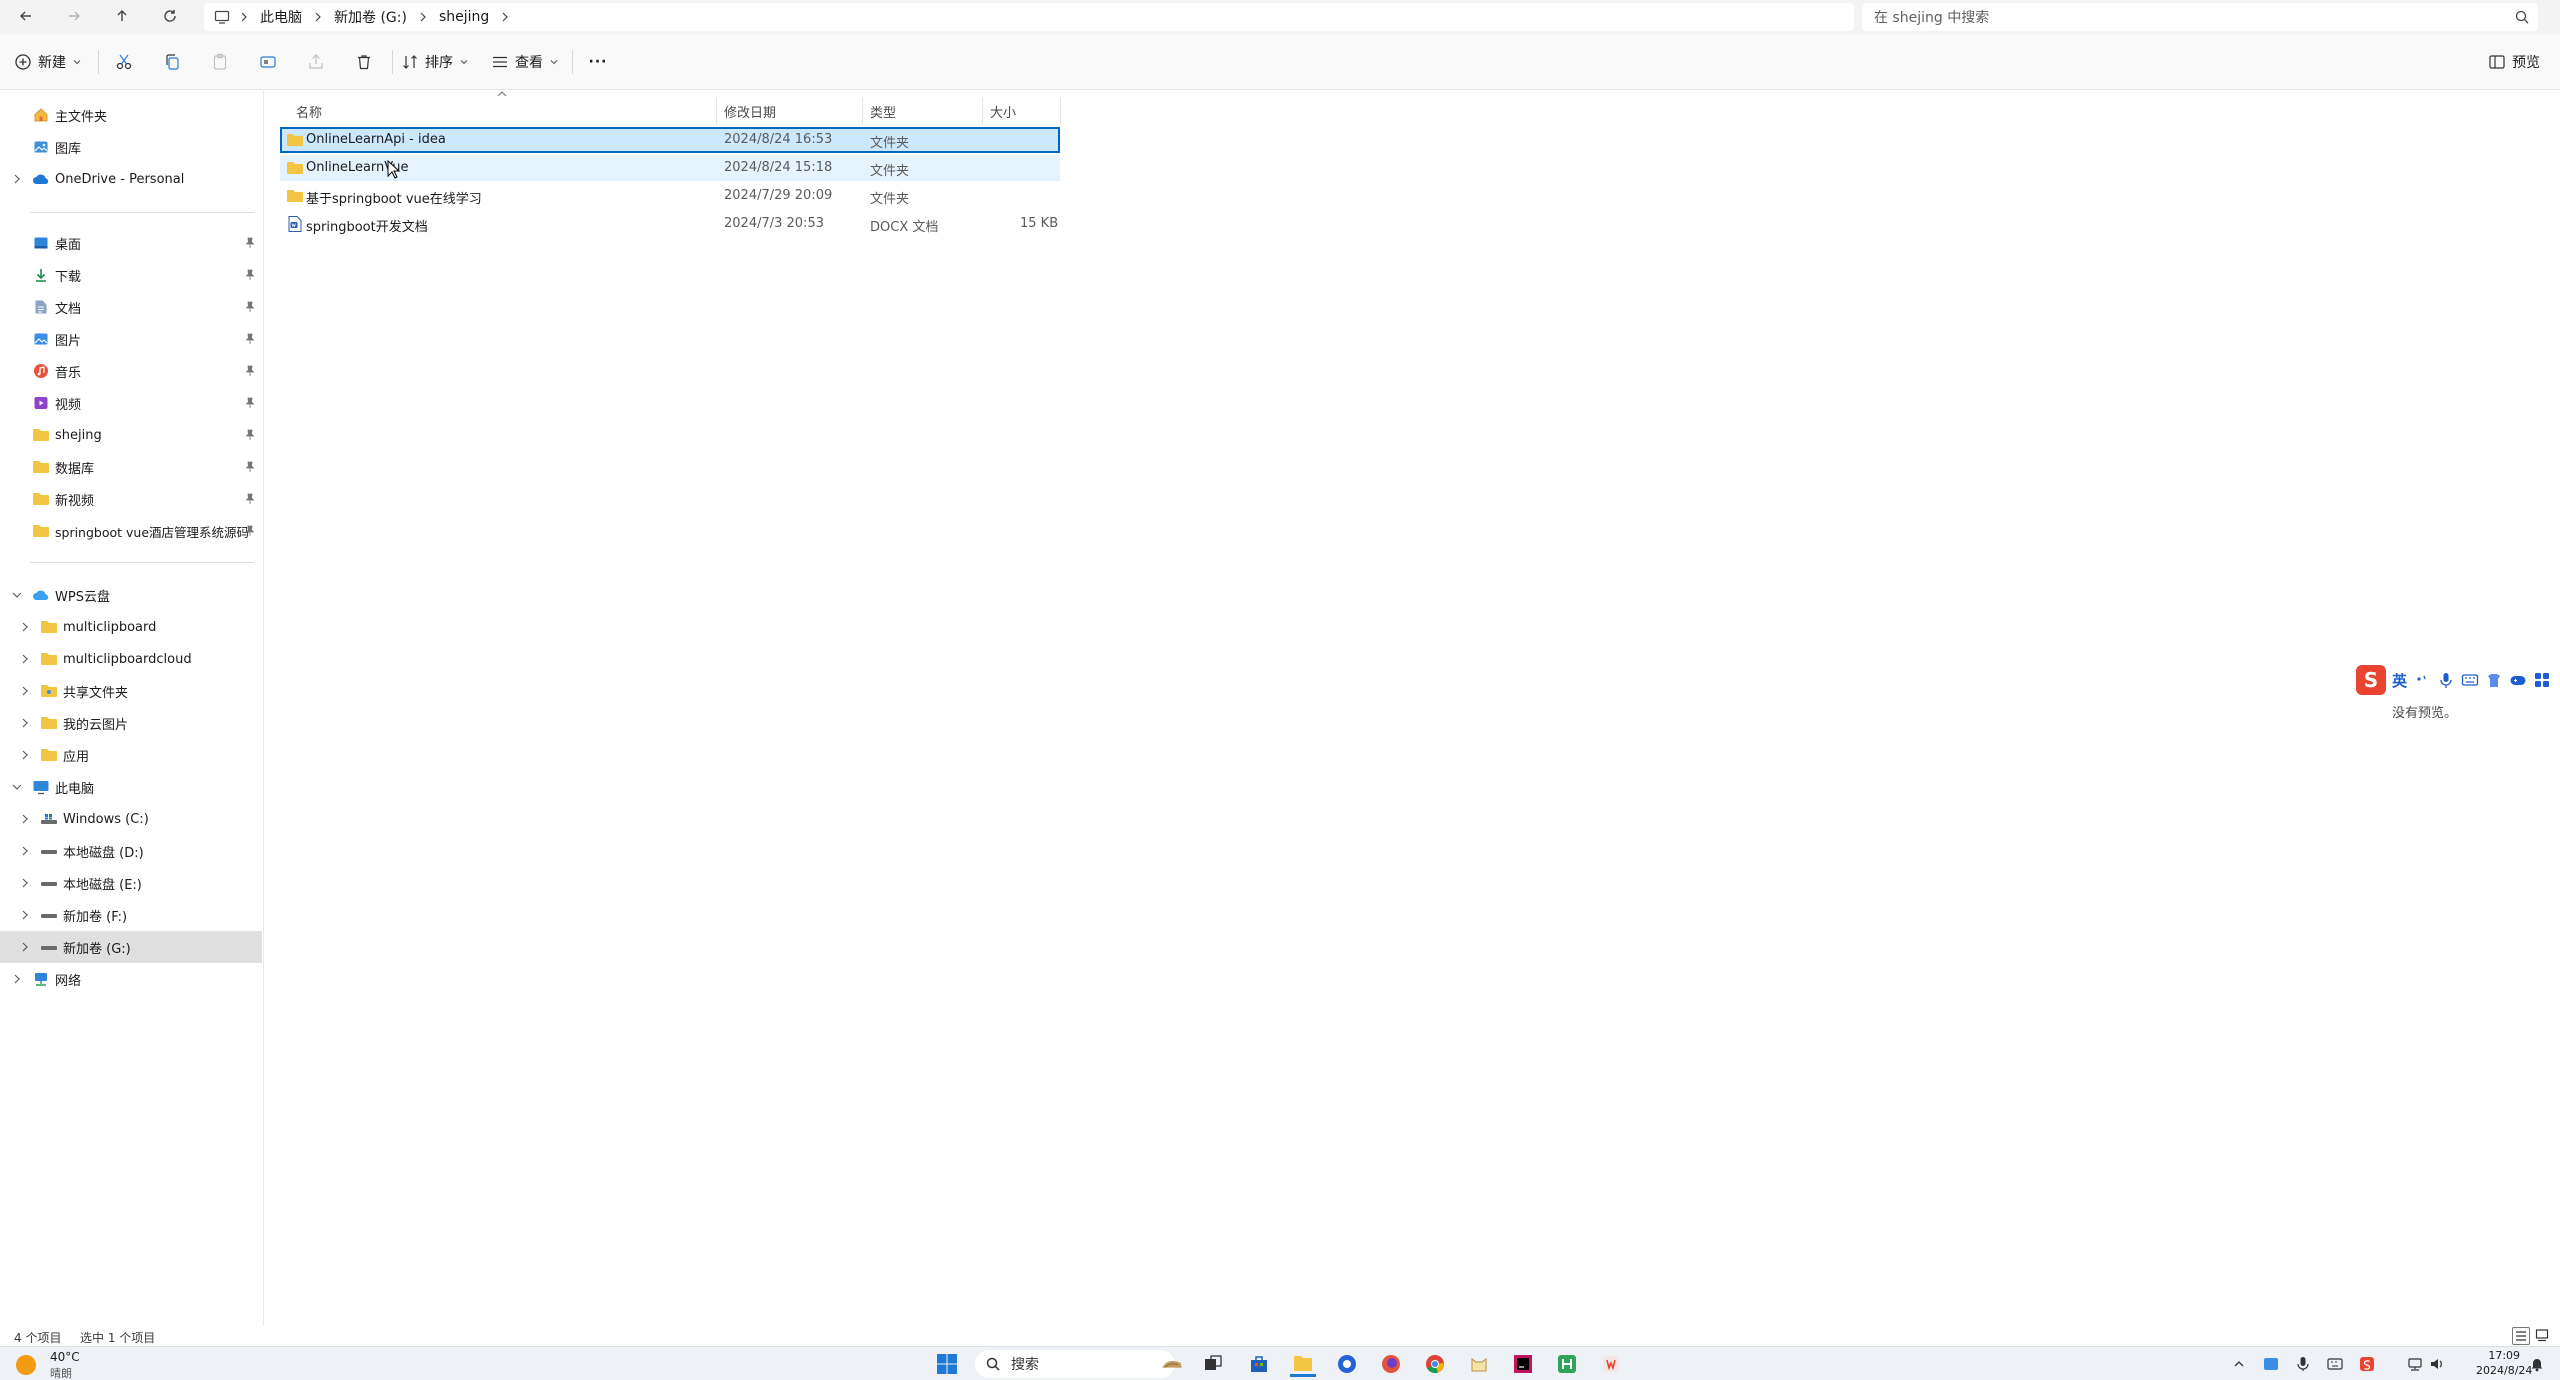  What do you see at coordinates (2542, 680) in the screenshot?
I see `toolbox-grid-icon` at bounding box center [2542, 680].